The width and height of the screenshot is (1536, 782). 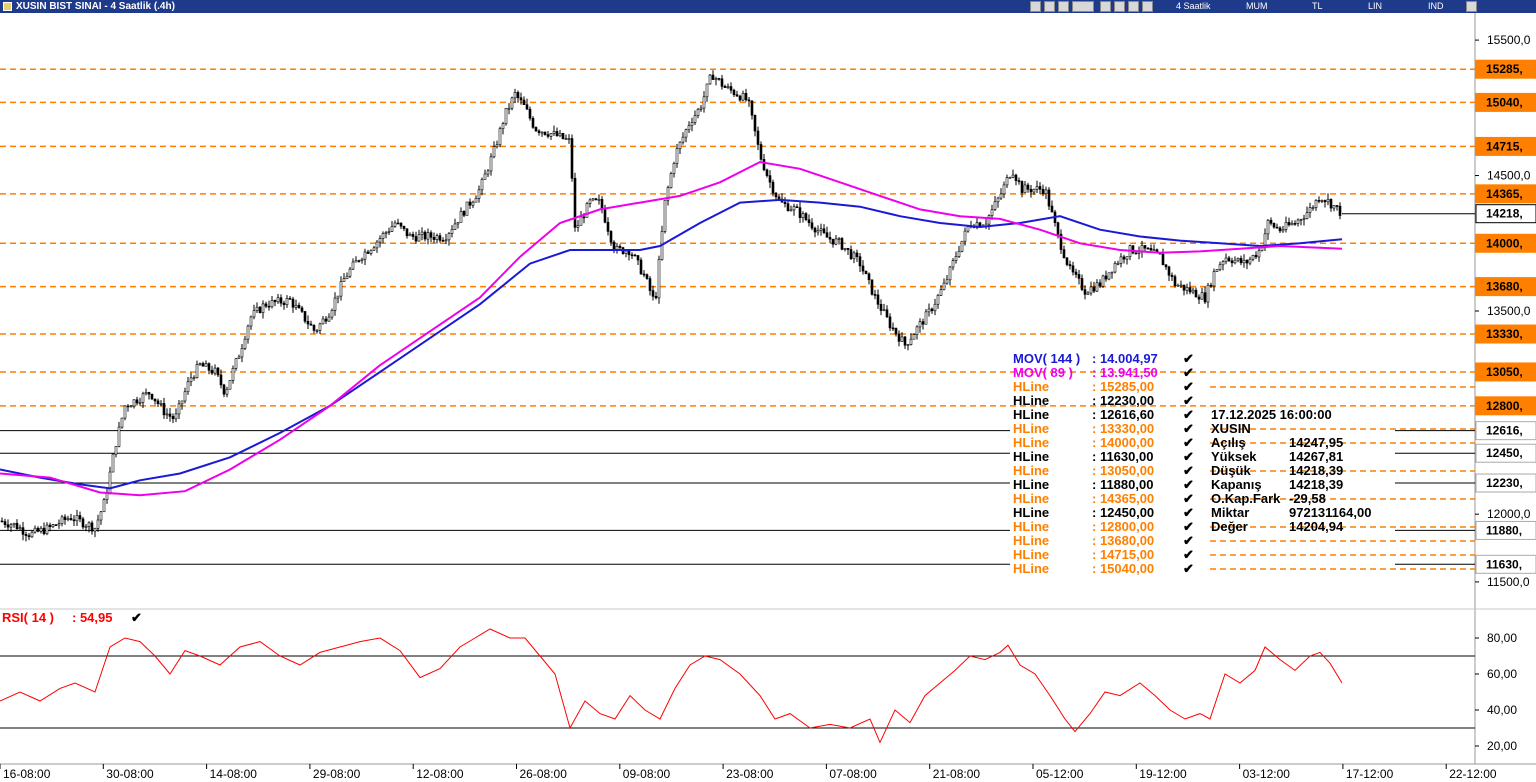 I want to click on mode-selector: IND, so click(x=1436, y=6).